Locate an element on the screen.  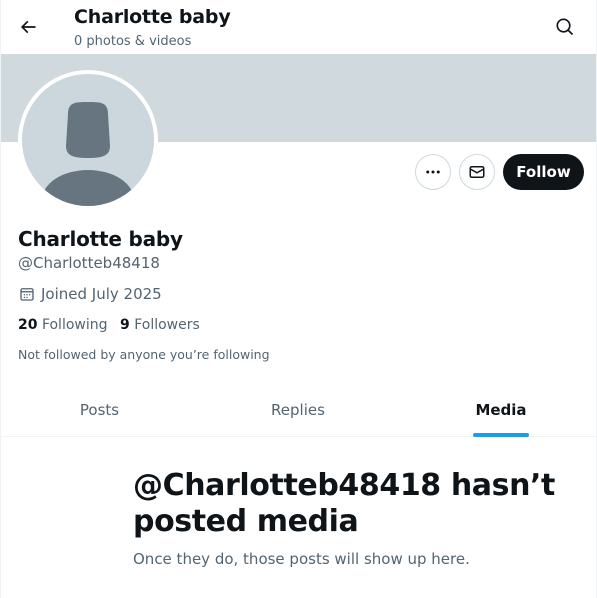
more-icon is located at coordinates (433, 172).